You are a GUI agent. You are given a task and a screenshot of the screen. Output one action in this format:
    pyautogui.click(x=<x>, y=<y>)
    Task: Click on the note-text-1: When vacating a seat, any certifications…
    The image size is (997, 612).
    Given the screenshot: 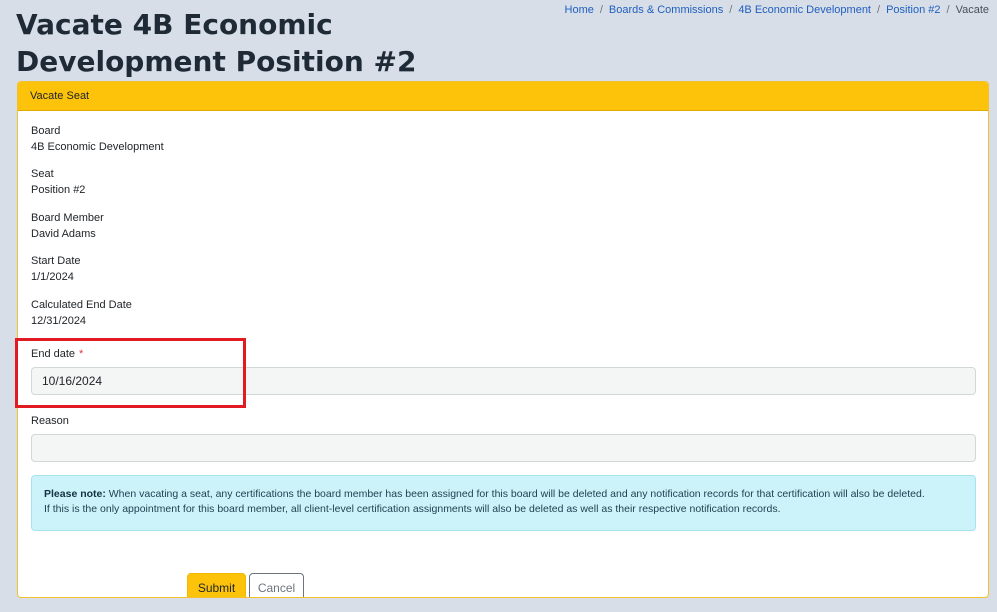 What is the action you would take?
    pyautogui.click(x=515, y=494)
    